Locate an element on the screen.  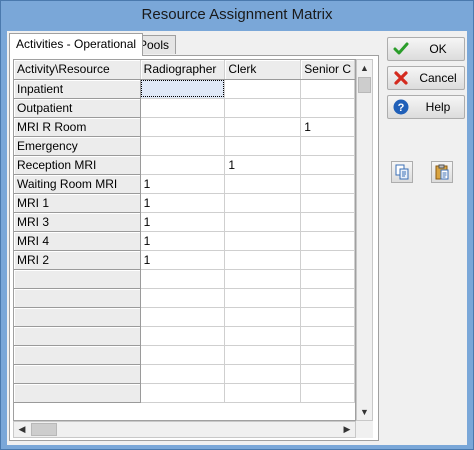
column-header: Senior C is located at coordinates (327, 70).